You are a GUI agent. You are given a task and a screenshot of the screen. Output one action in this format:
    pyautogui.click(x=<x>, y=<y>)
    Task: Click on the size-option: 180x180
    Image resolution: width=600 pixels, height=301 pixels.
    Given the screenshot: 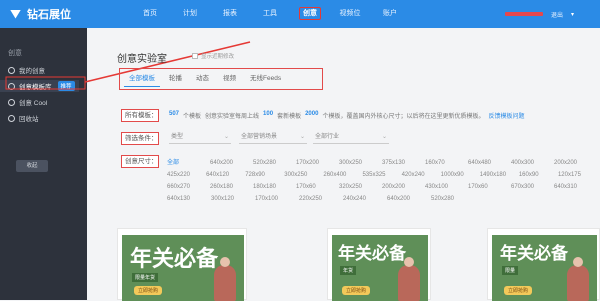 What is the action you would take?
    pyautogui.click(x=274, y=187)
    